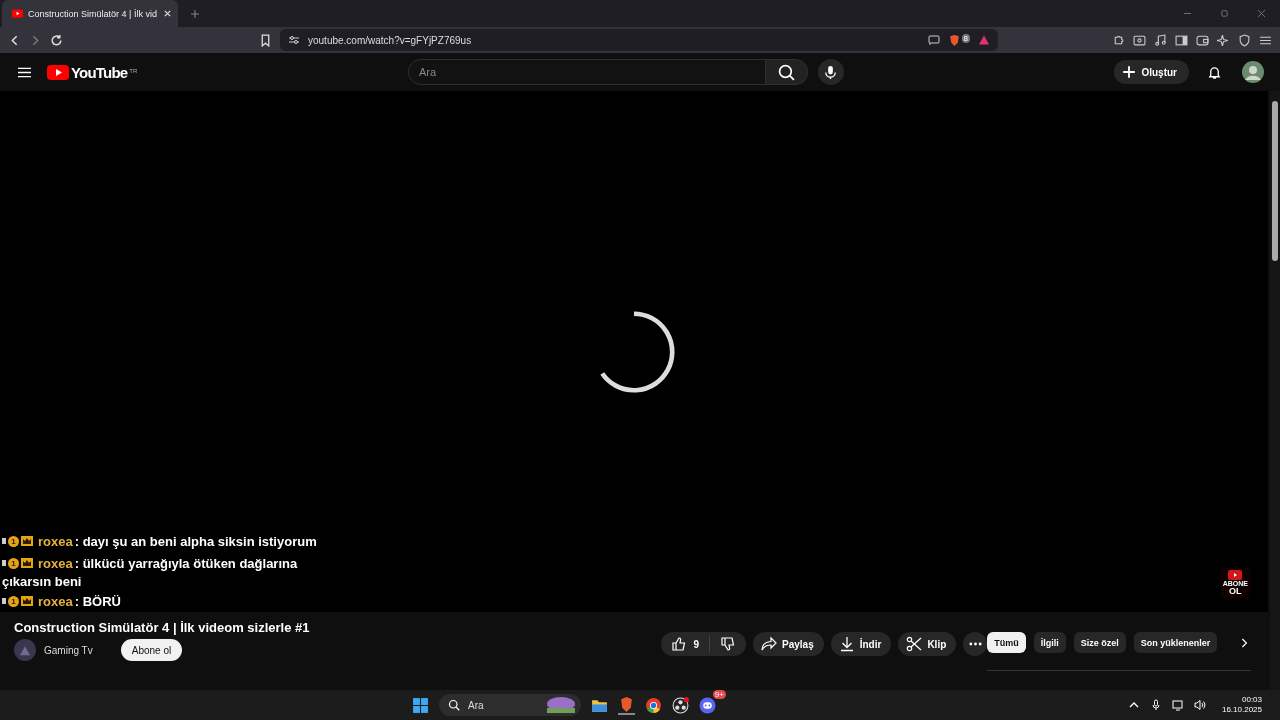 This screenshot has height=720, width=1280. What do you see at coordinates (56, 40) in the screenshot?
I see `reload-icon` at bounding box center [56, 40].